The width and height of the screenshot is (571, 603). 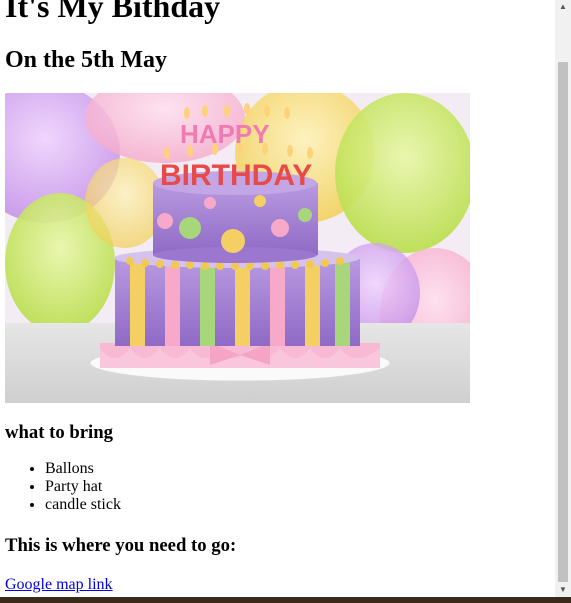 What do you see at coordinates (86, 60) in the screenshot?
I see `page-subtitle: On the 5th May` at bounding box center [86, 60].